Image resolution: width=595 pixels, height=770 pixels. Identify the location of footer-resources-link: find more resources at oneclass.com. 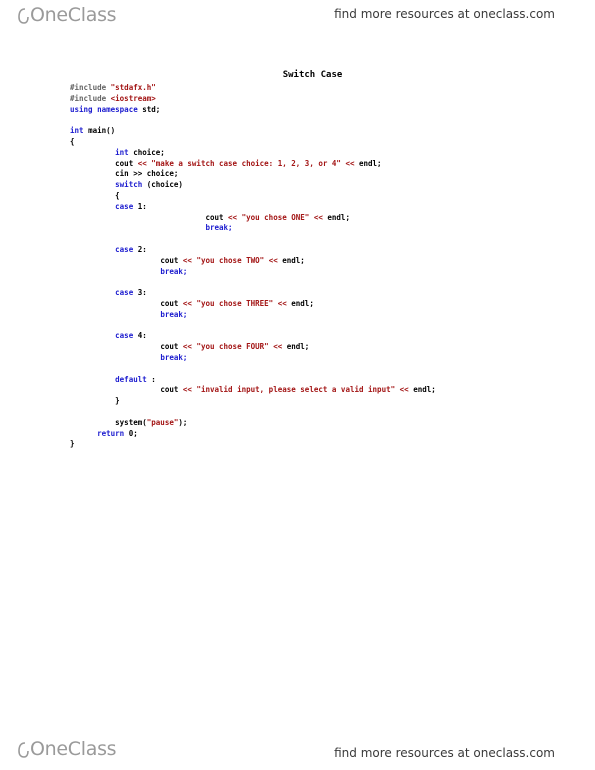
(444, 753).